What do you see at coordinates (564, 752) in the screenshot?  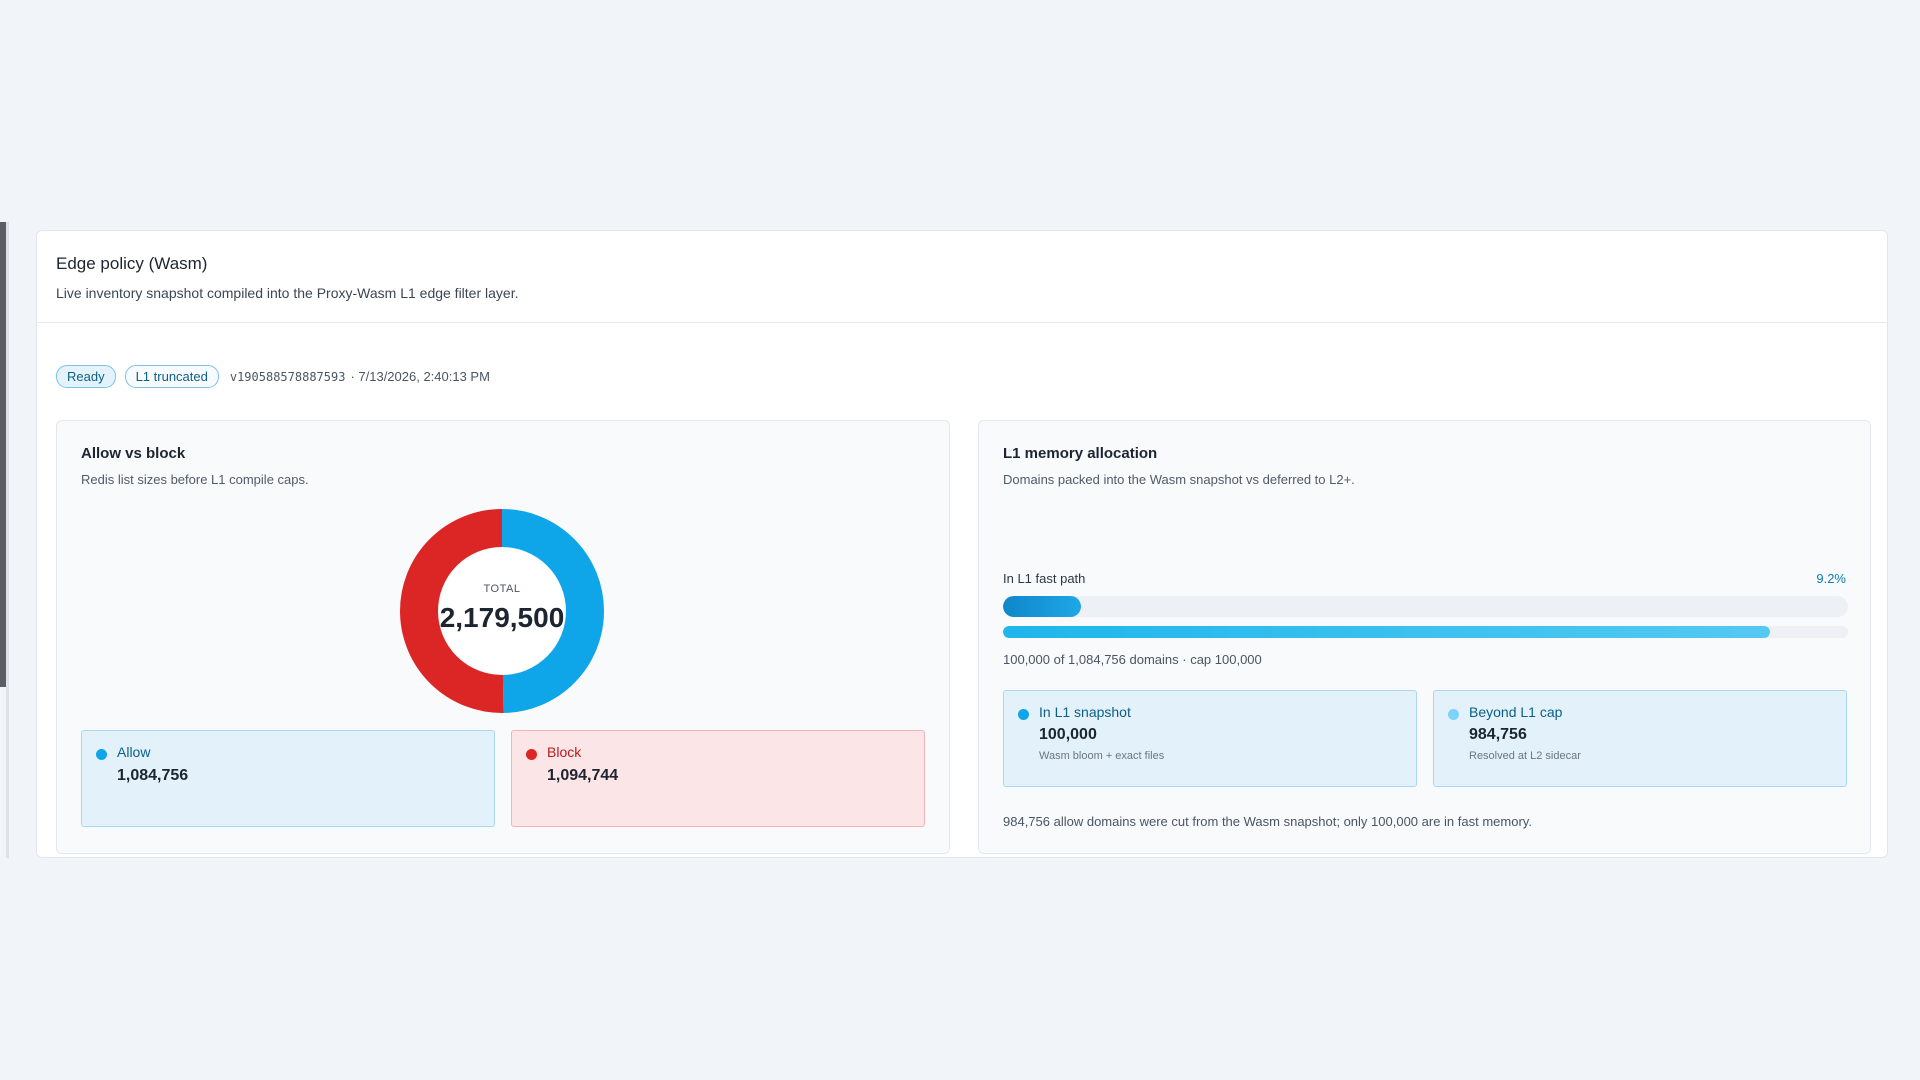 I see `block-label: Block` at bounding box center [564, 752].